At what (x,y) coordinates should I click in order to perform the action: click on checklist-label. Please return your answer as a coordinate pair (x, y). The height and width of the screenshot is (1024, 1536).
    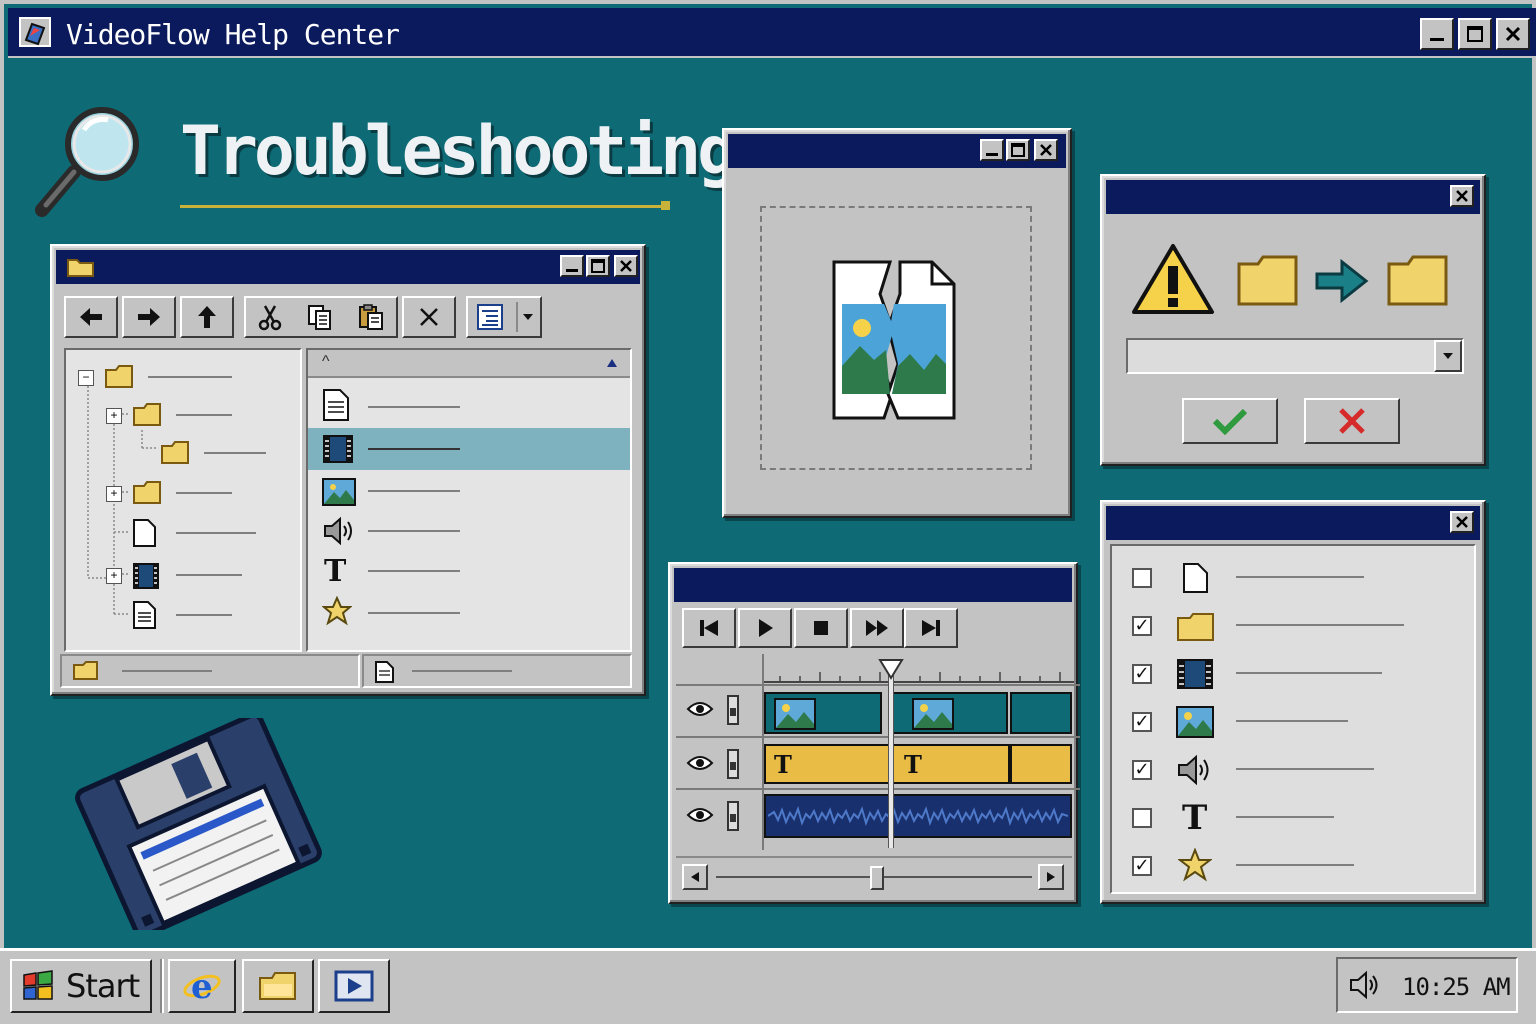
    Looking at the image, I should click on (1285, 817).